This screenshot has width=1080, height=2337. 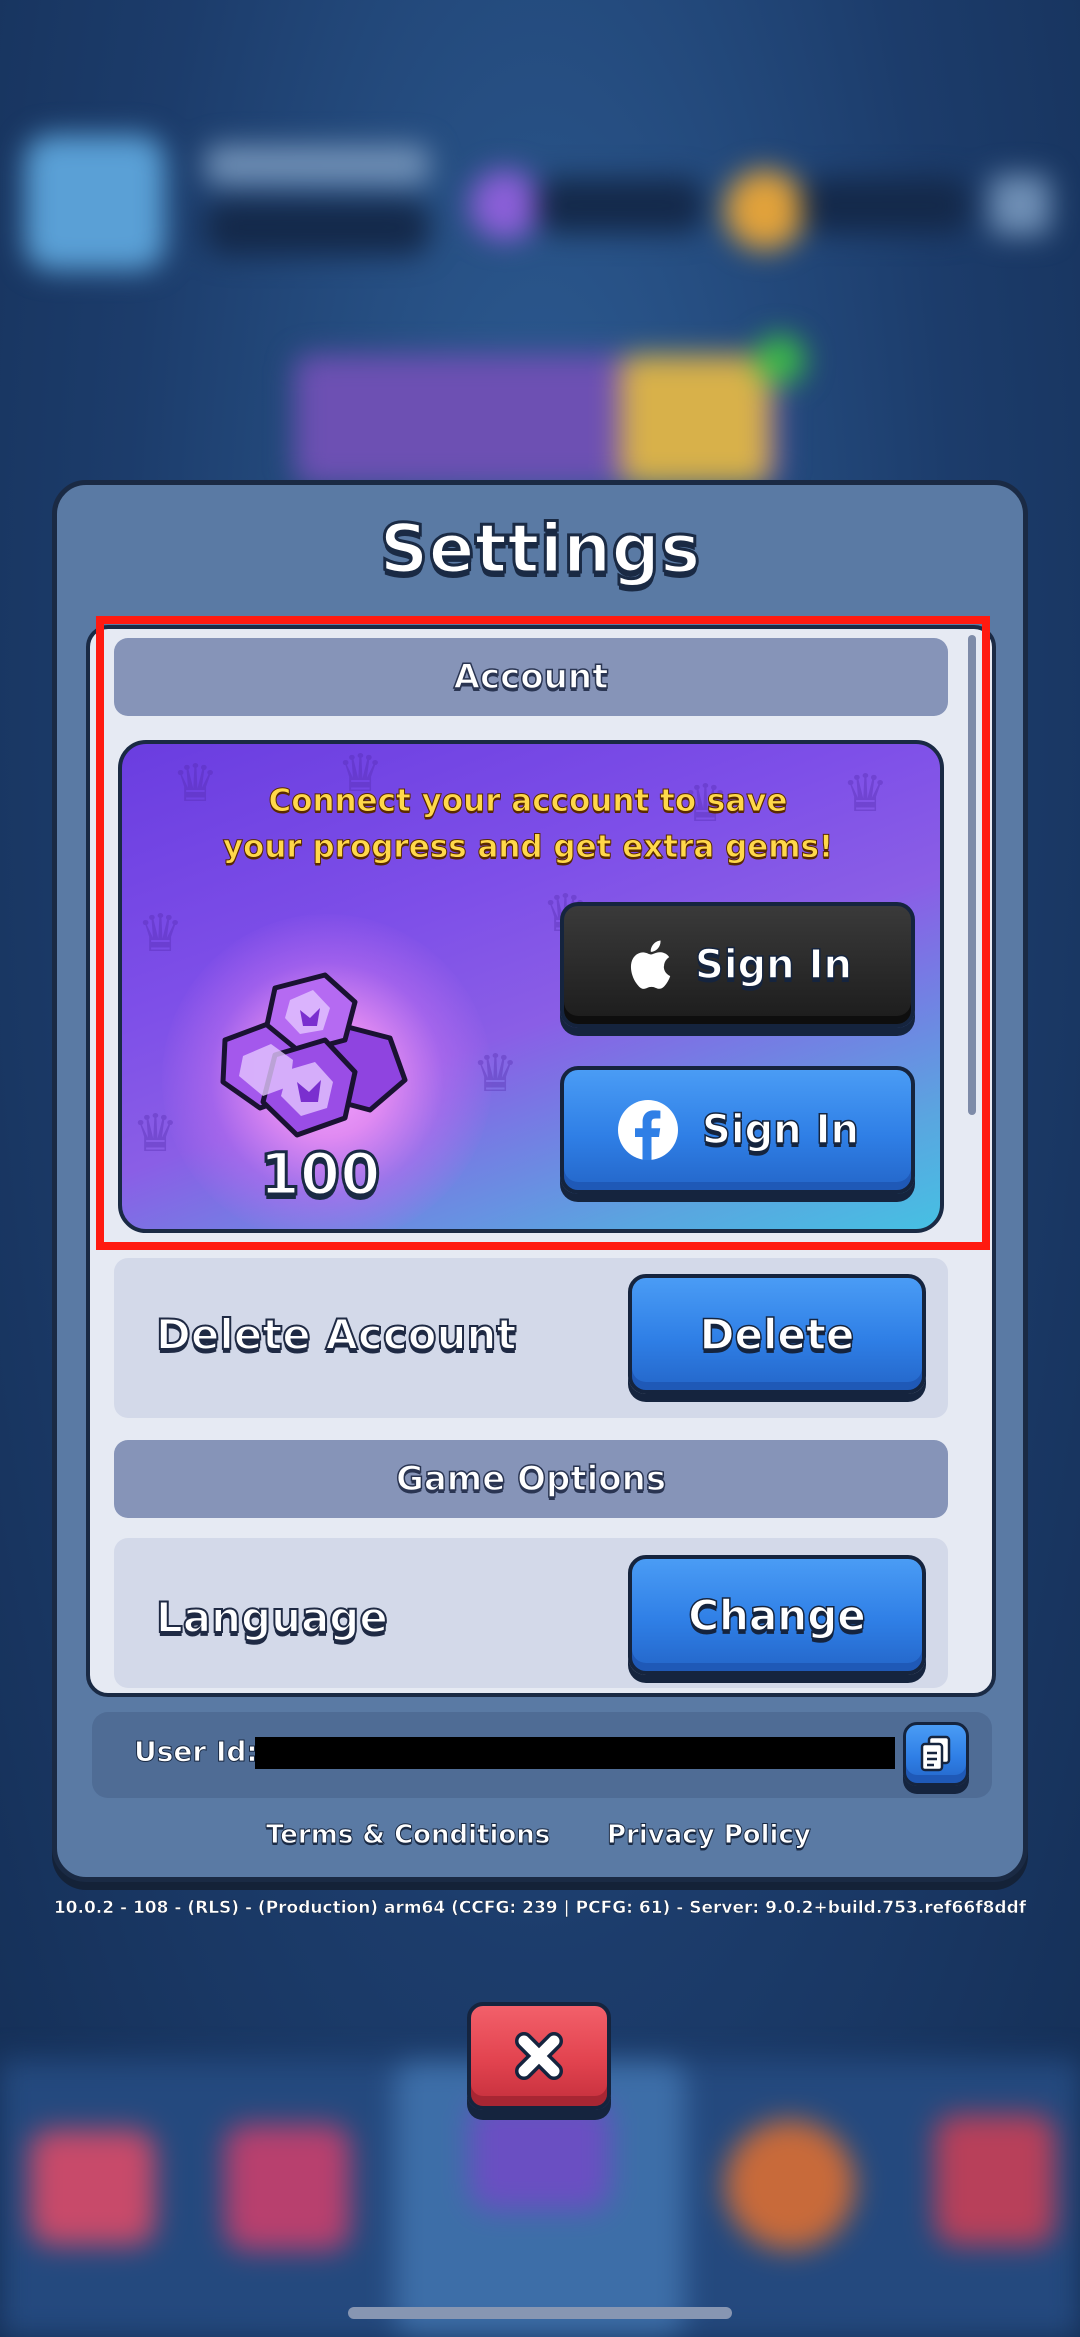 I want to click on game-options-section-header: Game Options, so click(x=531, y=1479).